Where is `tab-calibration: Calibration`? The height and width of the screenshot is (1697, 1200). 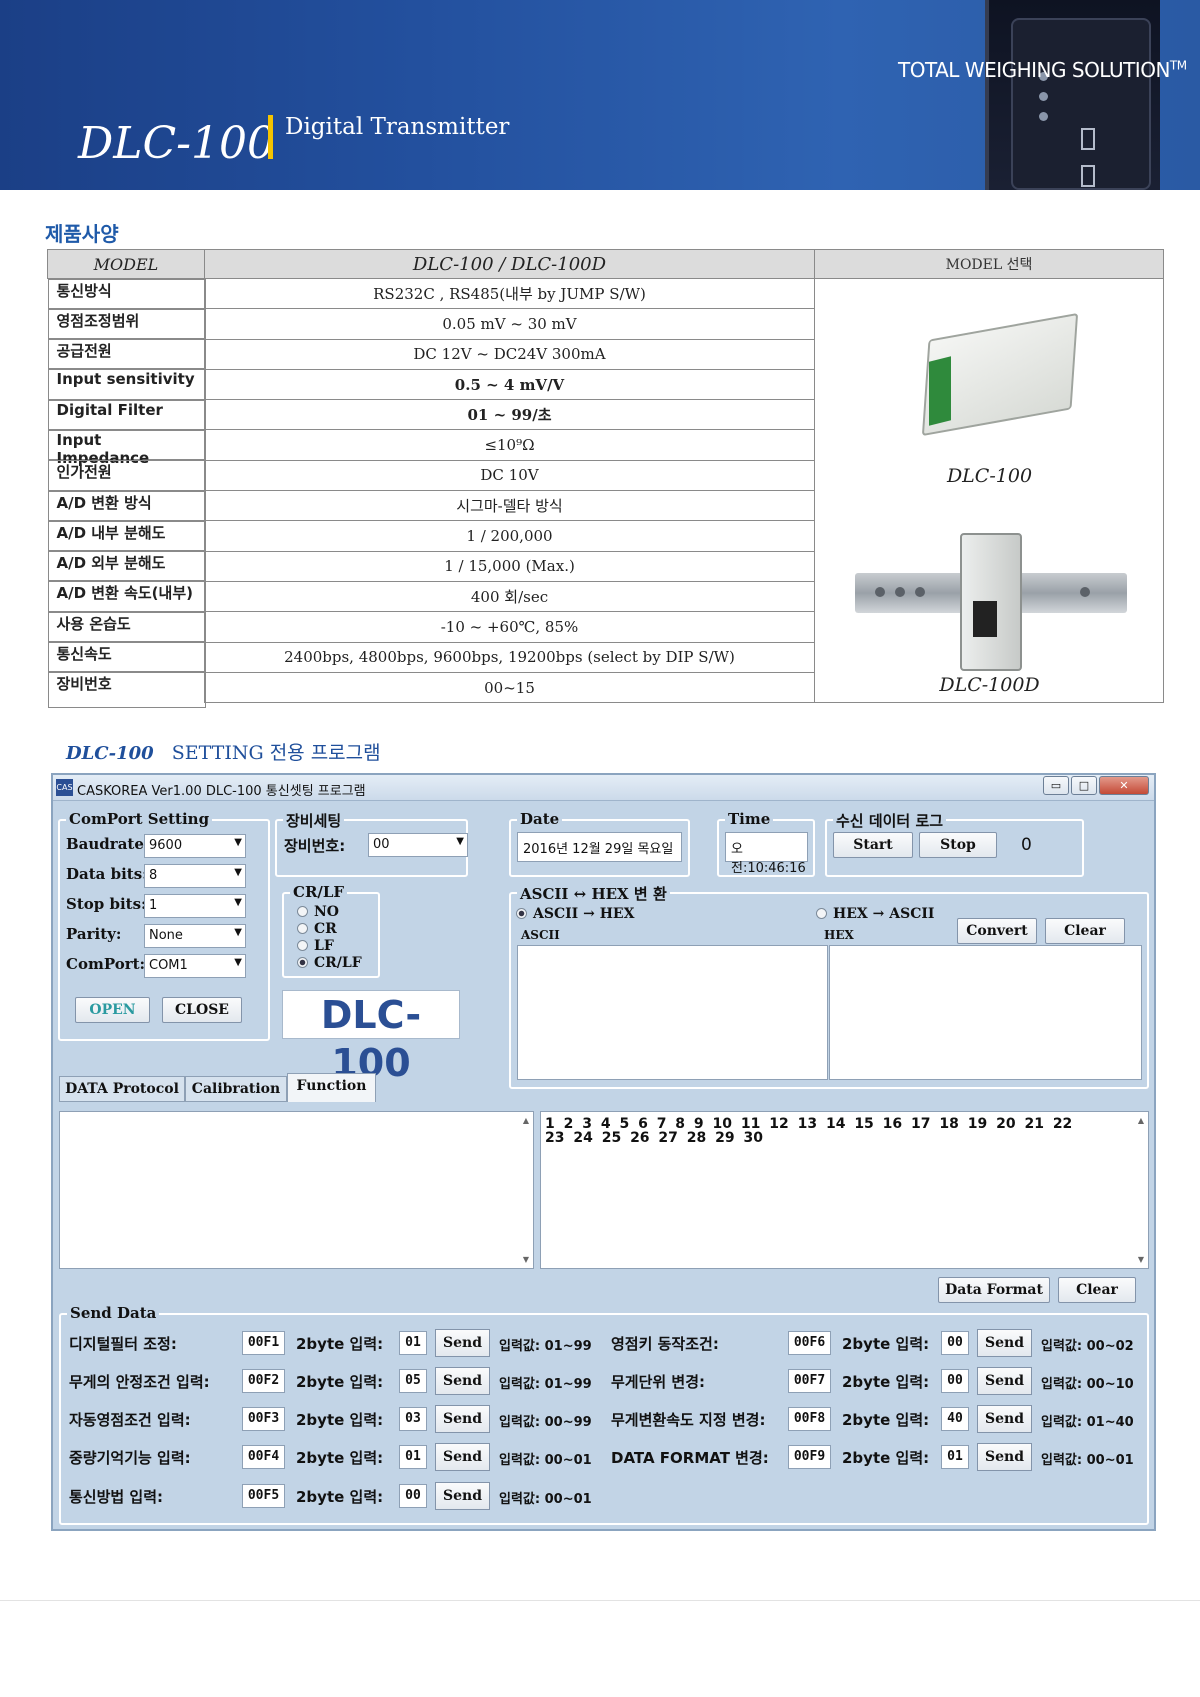 tab-calibration: Calibration is located at coordinates (236, 1089).